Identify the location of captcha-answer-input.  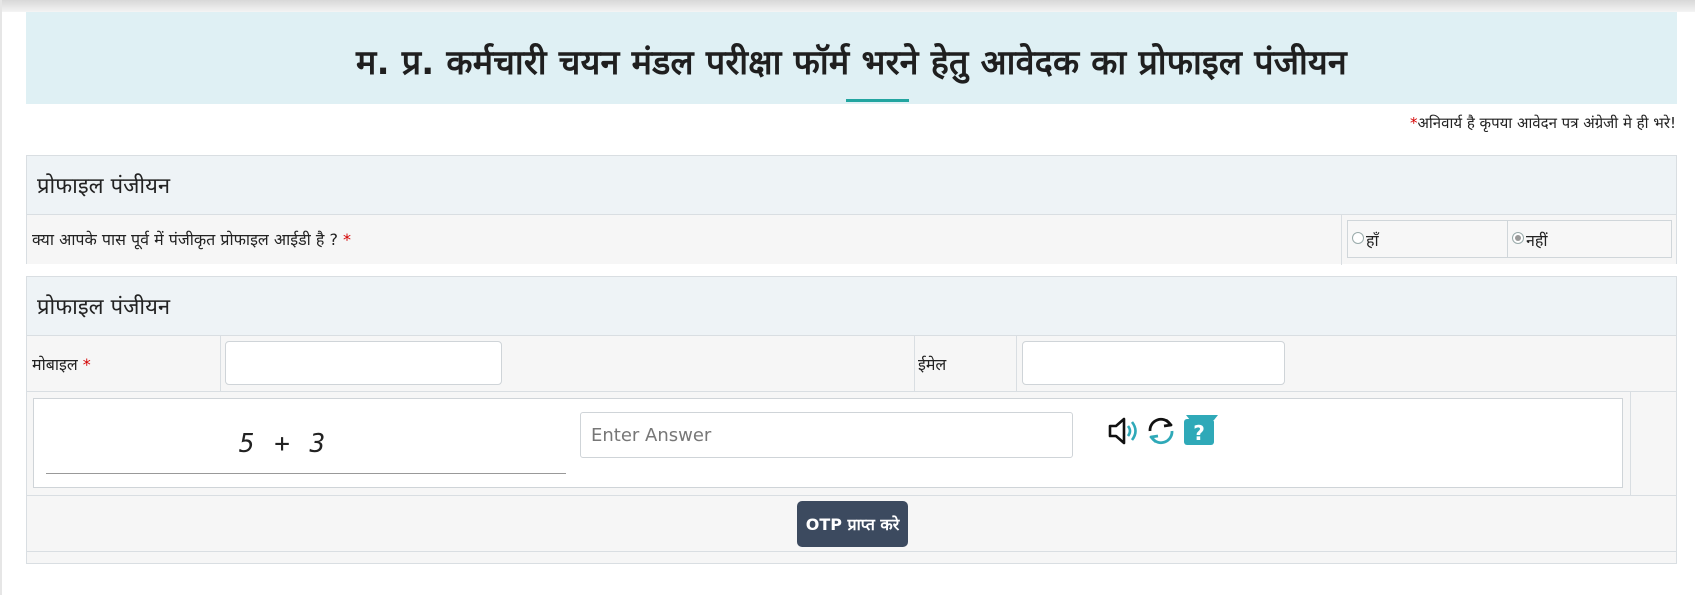
(826, 435).